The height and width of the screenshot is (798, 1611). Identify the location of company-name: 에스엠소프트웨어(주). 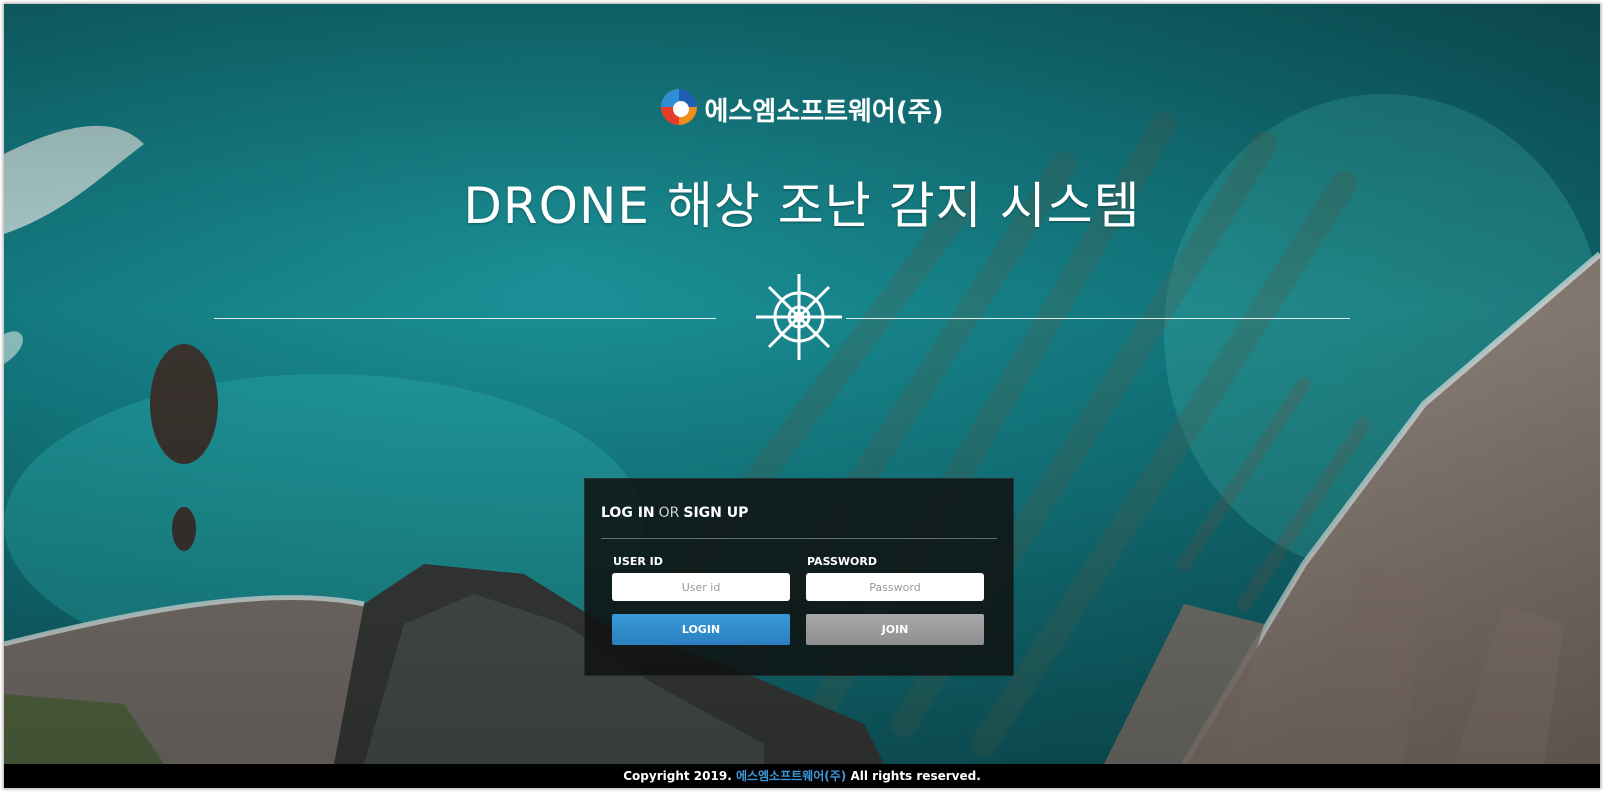
(824, 111).